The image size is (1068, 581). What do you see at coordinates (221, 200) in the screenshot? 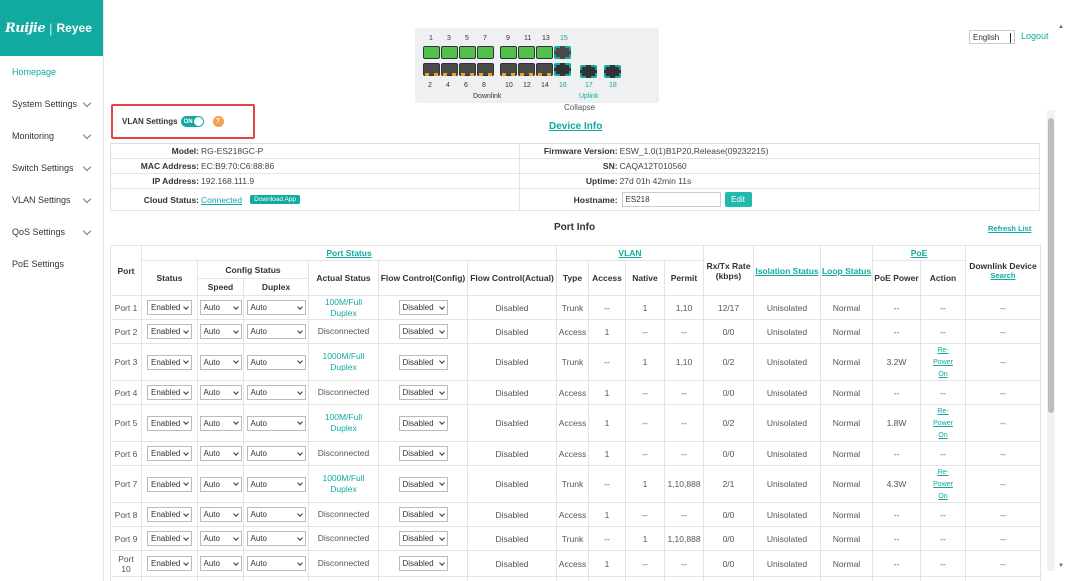
I see `cloud-status-link: Connected` at bounding box center [221, 200].